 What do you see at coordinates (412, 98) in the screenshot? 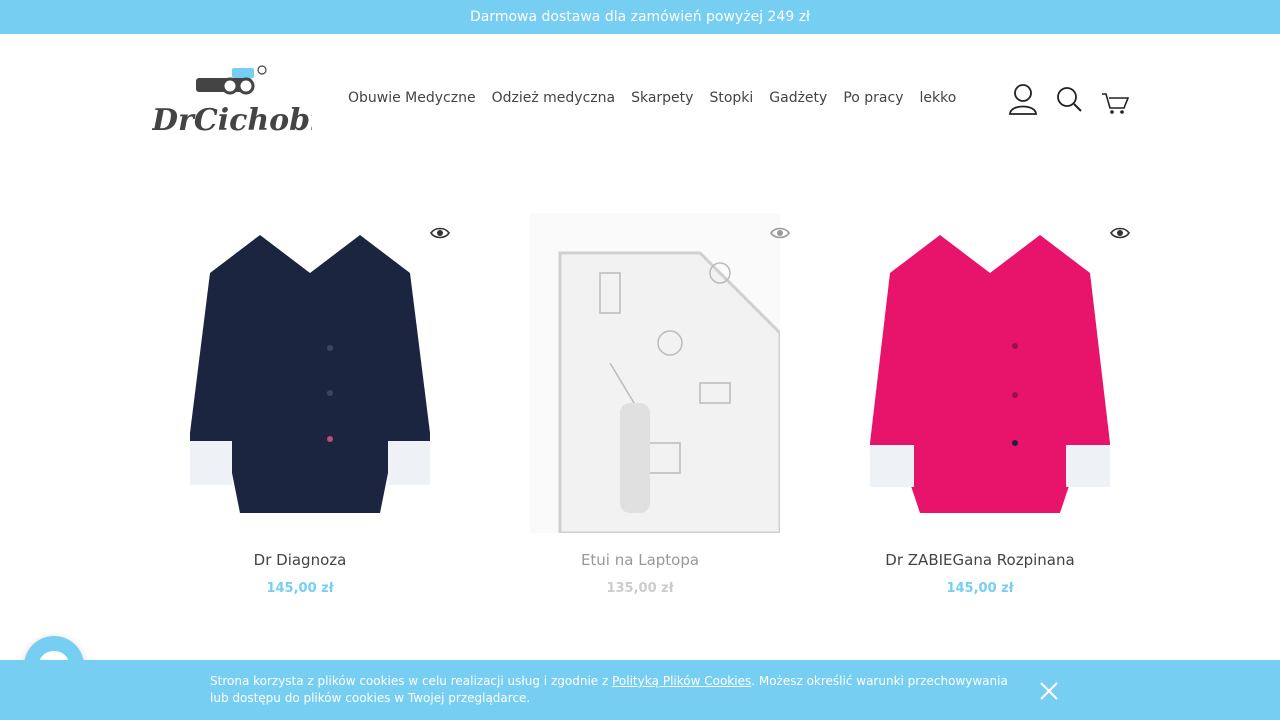
I see `nav-item-obuwie-medyczne: Obuwie Medyczne` at bounding box center [412, 98].